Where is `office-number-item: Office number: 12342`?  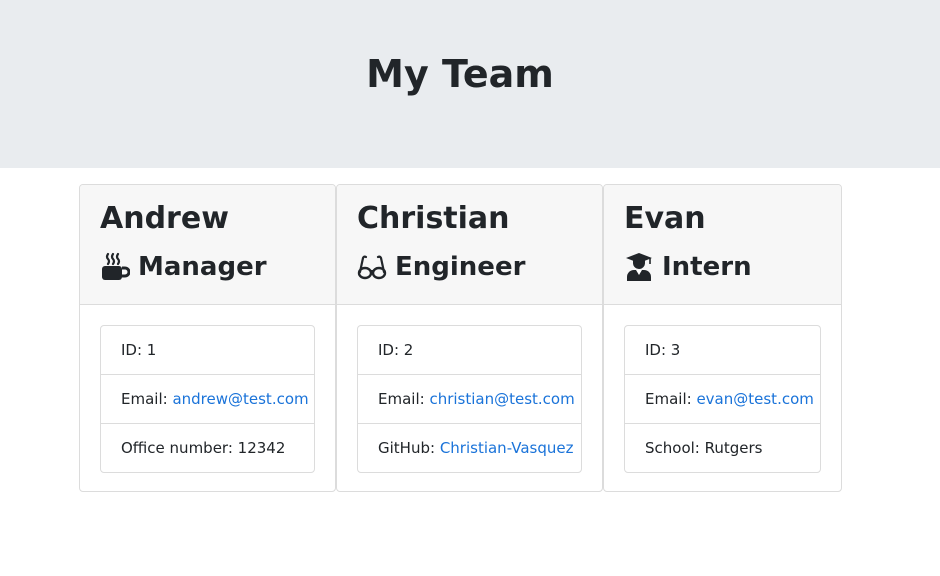
office-number-item: Office number: 12342 is located at coordinates (203, 448).